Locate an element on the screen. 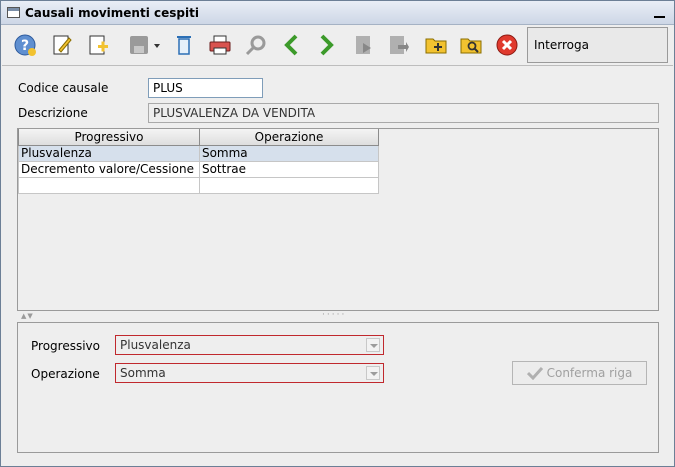 This screenshot has width=675, height=467. print-icon is located at coordinates (220, 45).